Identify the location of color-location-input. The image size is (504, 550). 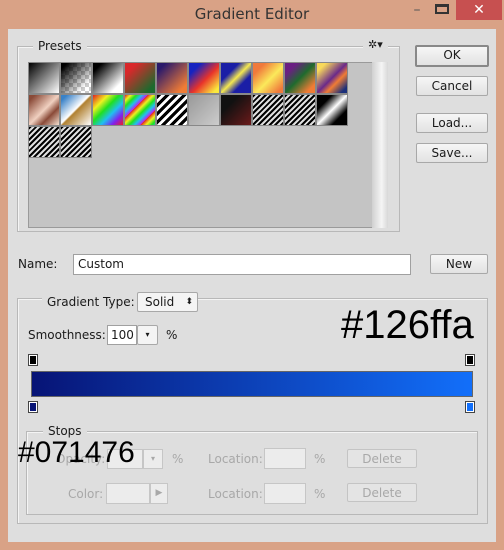
(285, 493).